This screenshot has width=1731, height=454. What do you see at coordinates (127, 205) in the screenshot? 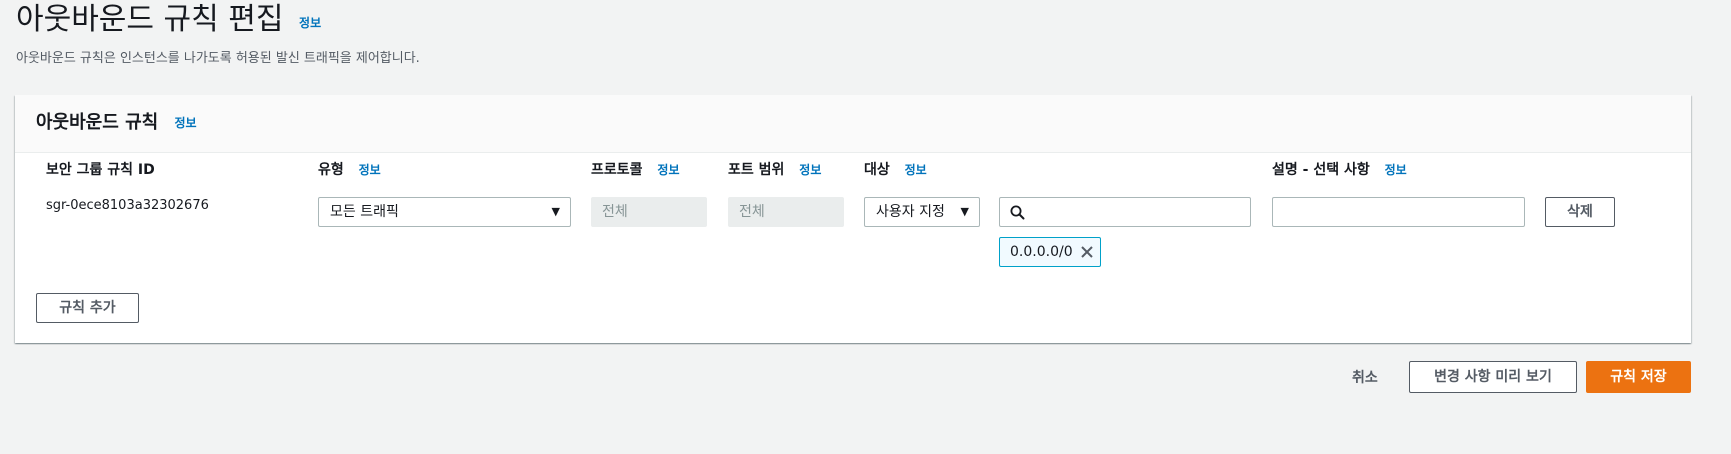
I see `sg-rule-id-value: sgr-0ece8103a32302676` at bounding box center [127, 205].